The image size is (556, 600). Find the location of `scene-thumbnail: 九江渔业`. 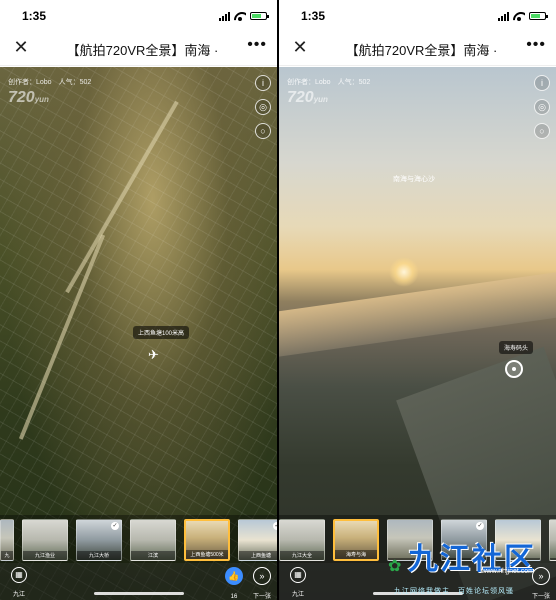

scene-thumbnail: 九江渔业 is located at coordinates (45, 540).